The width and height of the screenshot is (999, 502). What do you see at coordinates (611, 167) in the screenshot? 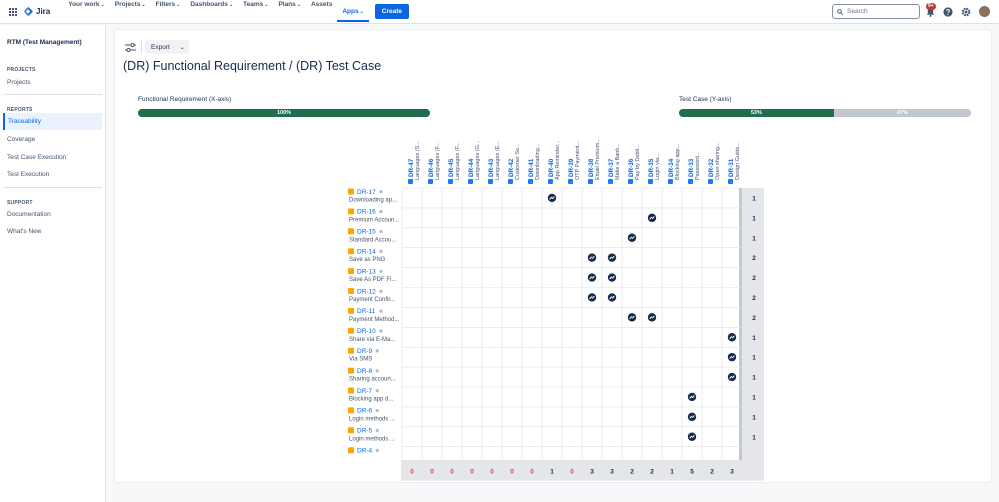
I see `column-header-key: DR-37` at bounding box center [611, 167].